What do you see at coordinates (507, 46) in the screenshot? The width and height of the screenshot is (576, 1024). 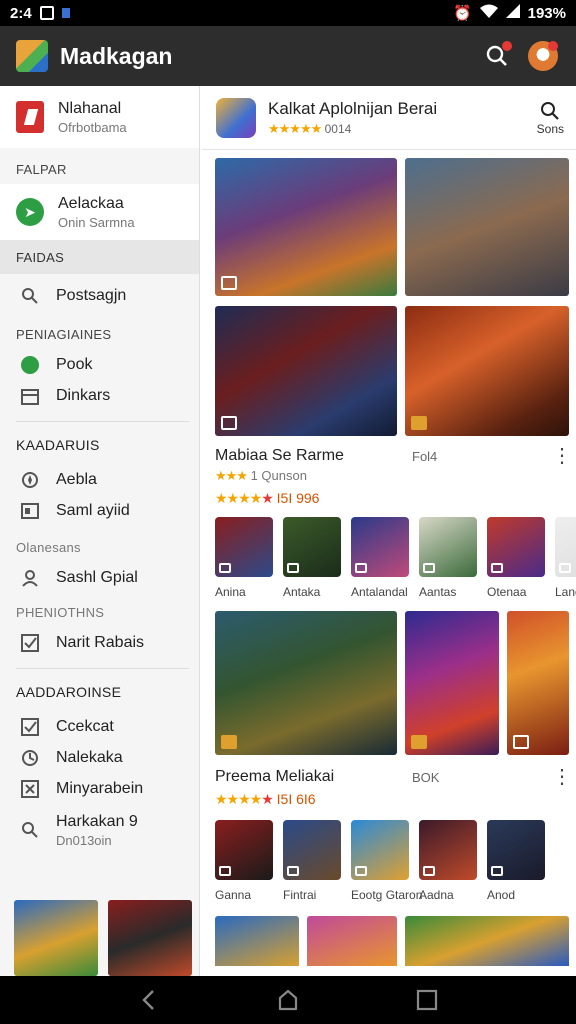 I see `search-badge` at bounding box center [507, 46].